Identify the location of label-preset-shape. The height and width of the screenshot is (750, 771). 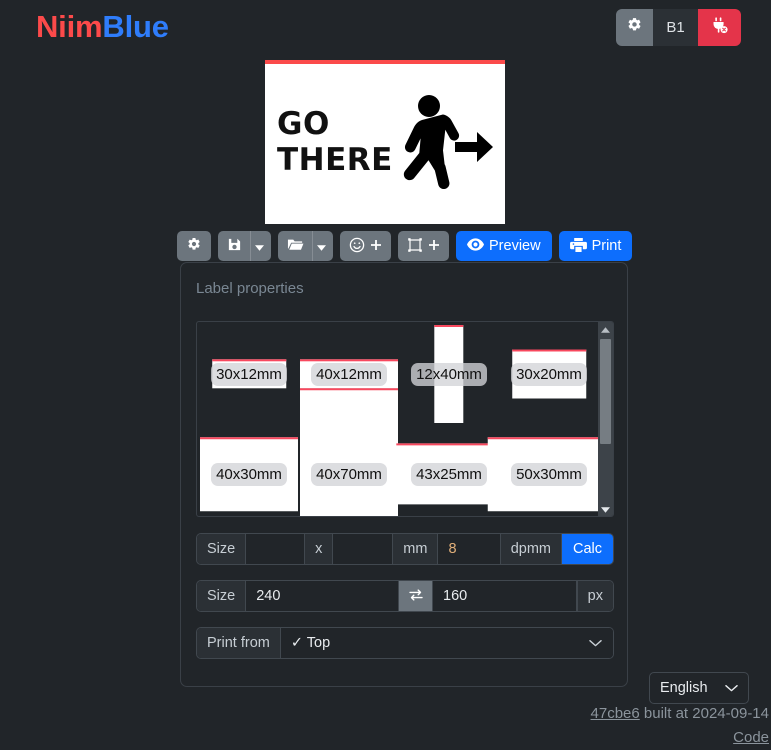
(349, 452).